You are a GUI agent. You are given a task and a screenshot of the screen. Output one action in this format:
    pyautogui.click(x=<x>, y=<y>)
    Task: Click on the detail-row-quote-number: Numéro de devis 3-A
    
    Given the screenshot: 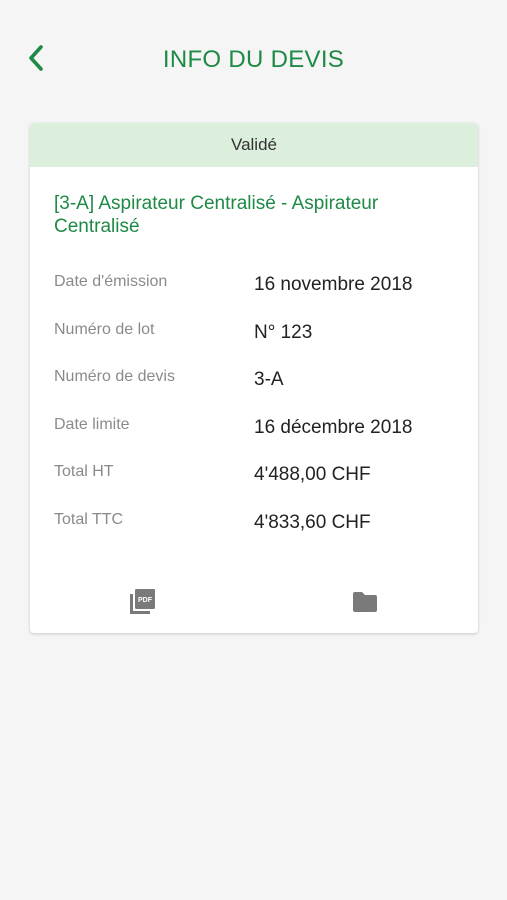 What is the action you would take?
    pyautogui.click(x=259, y=392)
    